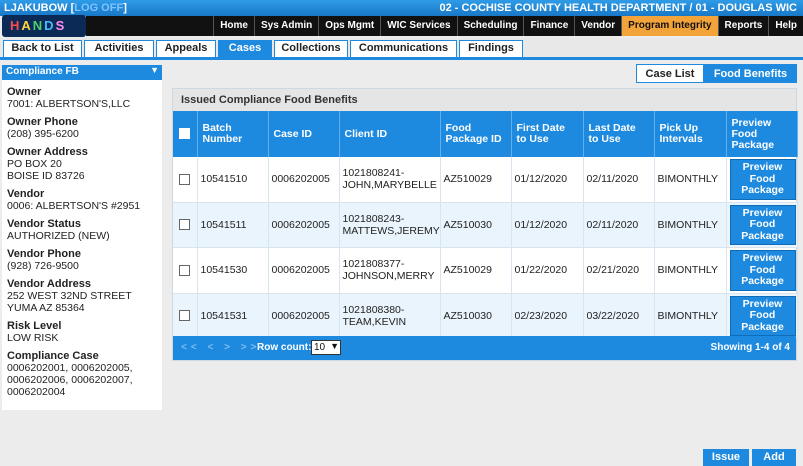 Image resolution: width=803 pixels, height=466 pixels. What do you see at coordinates (69, 302) in the screenshot?
I see `sidebar-field-value: 252 WEST 32ND STREET YUMA AZ 85364` at bounding box center [69, 302].